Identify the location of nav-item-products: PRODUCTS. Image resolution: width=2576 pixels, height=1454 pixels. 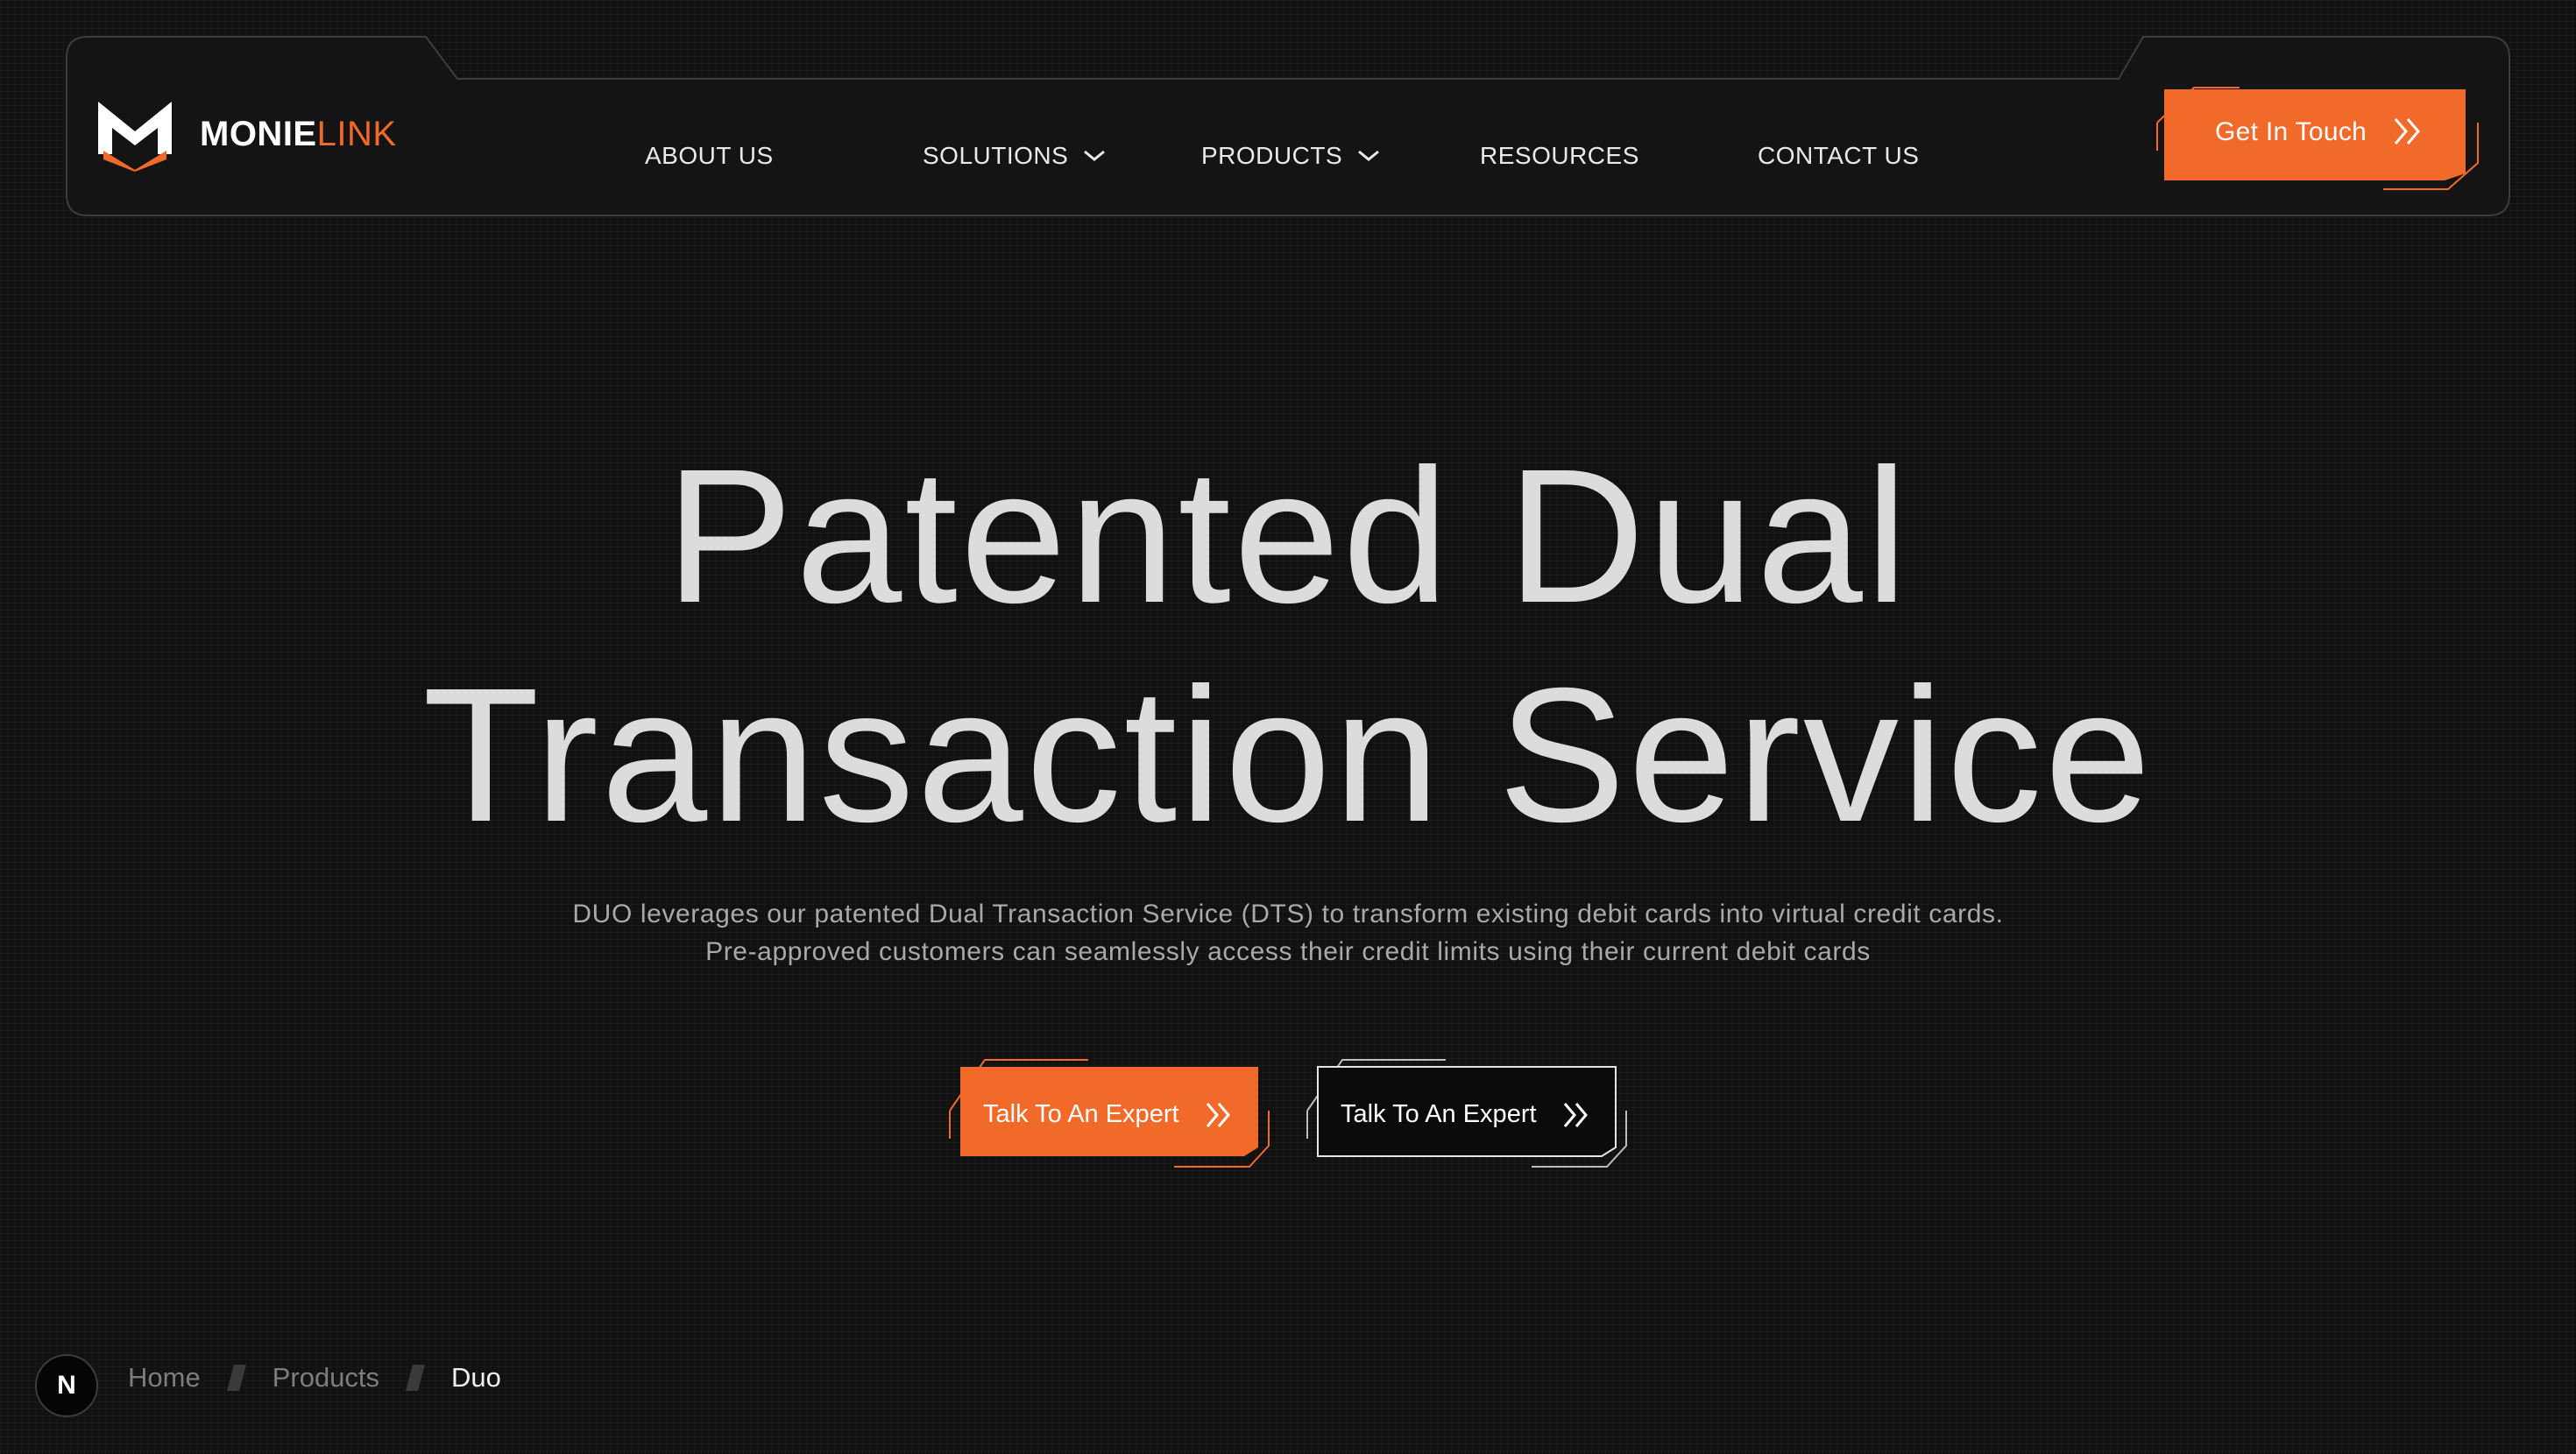
(1291, 156).